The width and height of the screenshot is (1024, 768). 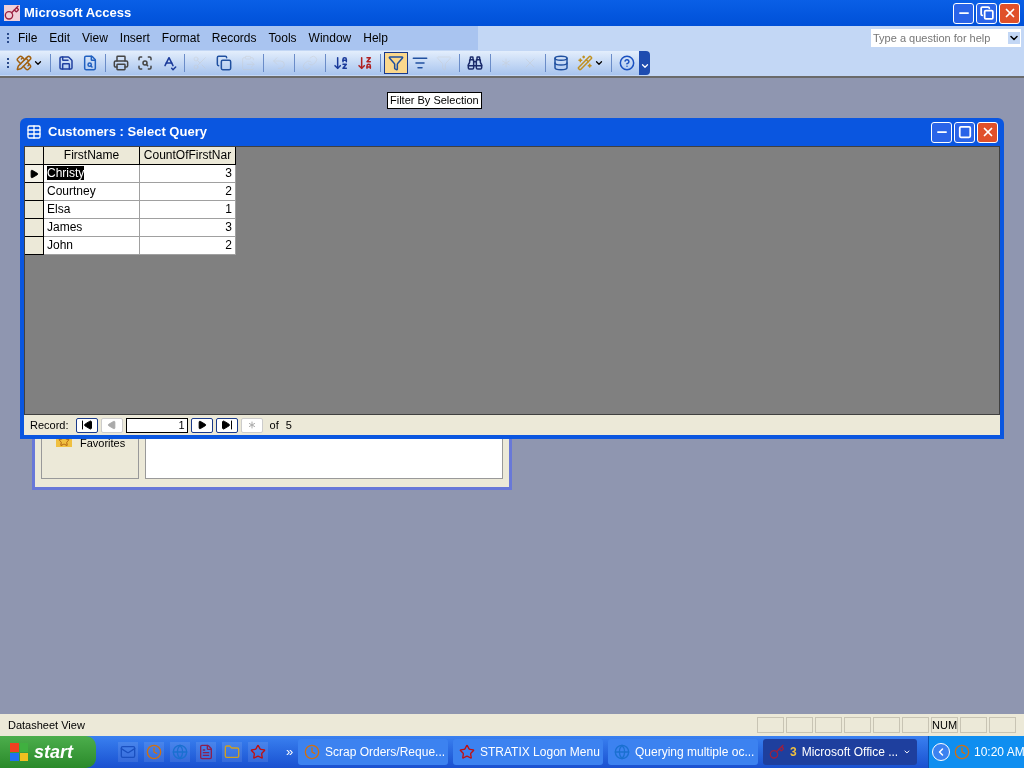 I want to click on cut-icon, so click(x=200, y=63).